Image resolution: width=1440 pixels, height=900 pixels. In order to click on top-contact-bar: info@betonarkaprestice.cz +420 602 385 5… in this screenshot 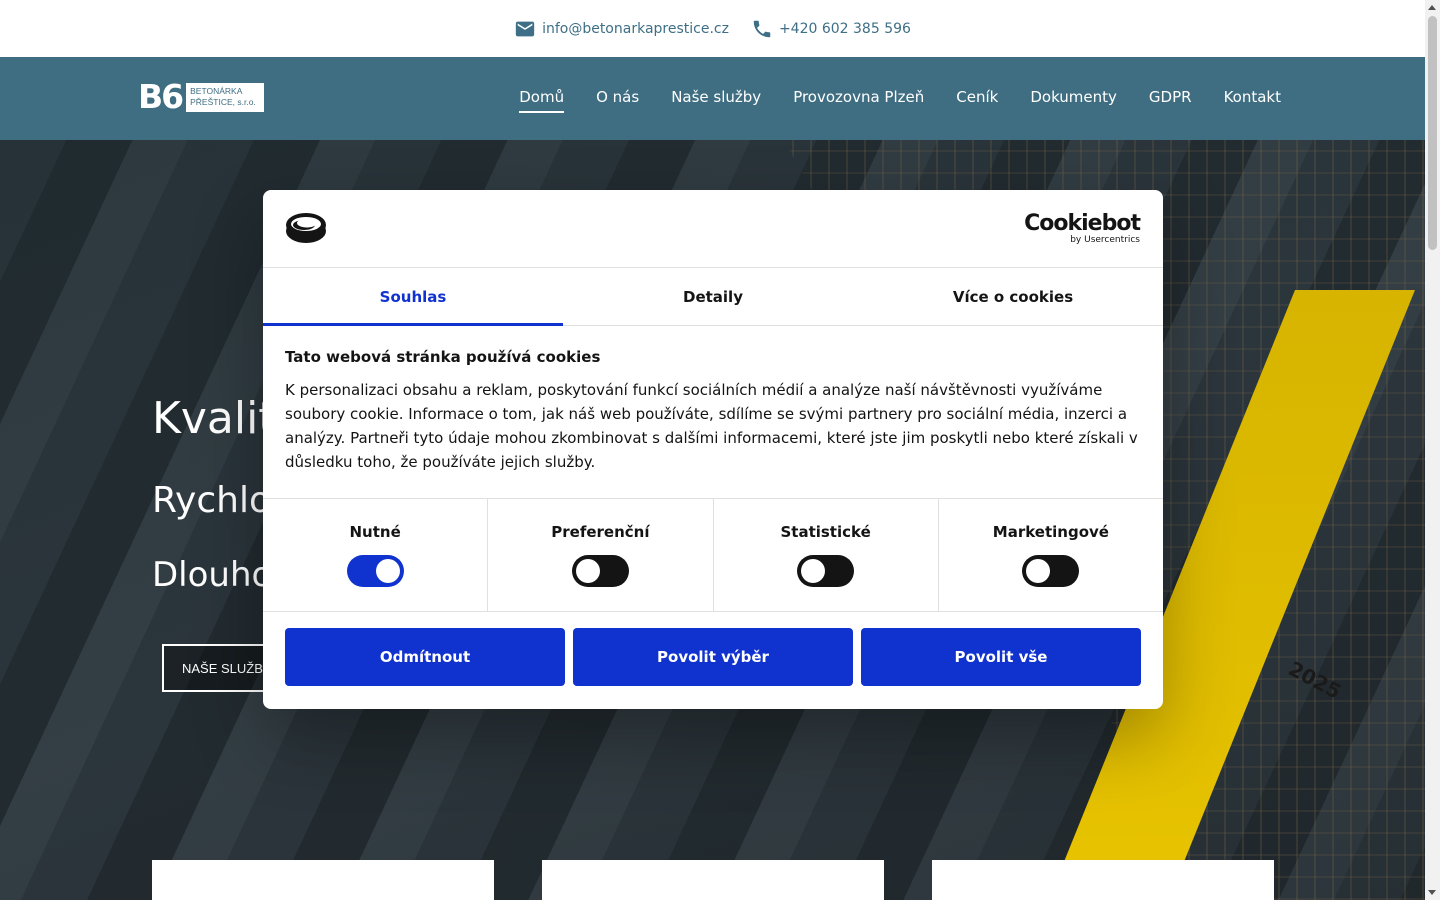, I will do `click(712, 28)`.